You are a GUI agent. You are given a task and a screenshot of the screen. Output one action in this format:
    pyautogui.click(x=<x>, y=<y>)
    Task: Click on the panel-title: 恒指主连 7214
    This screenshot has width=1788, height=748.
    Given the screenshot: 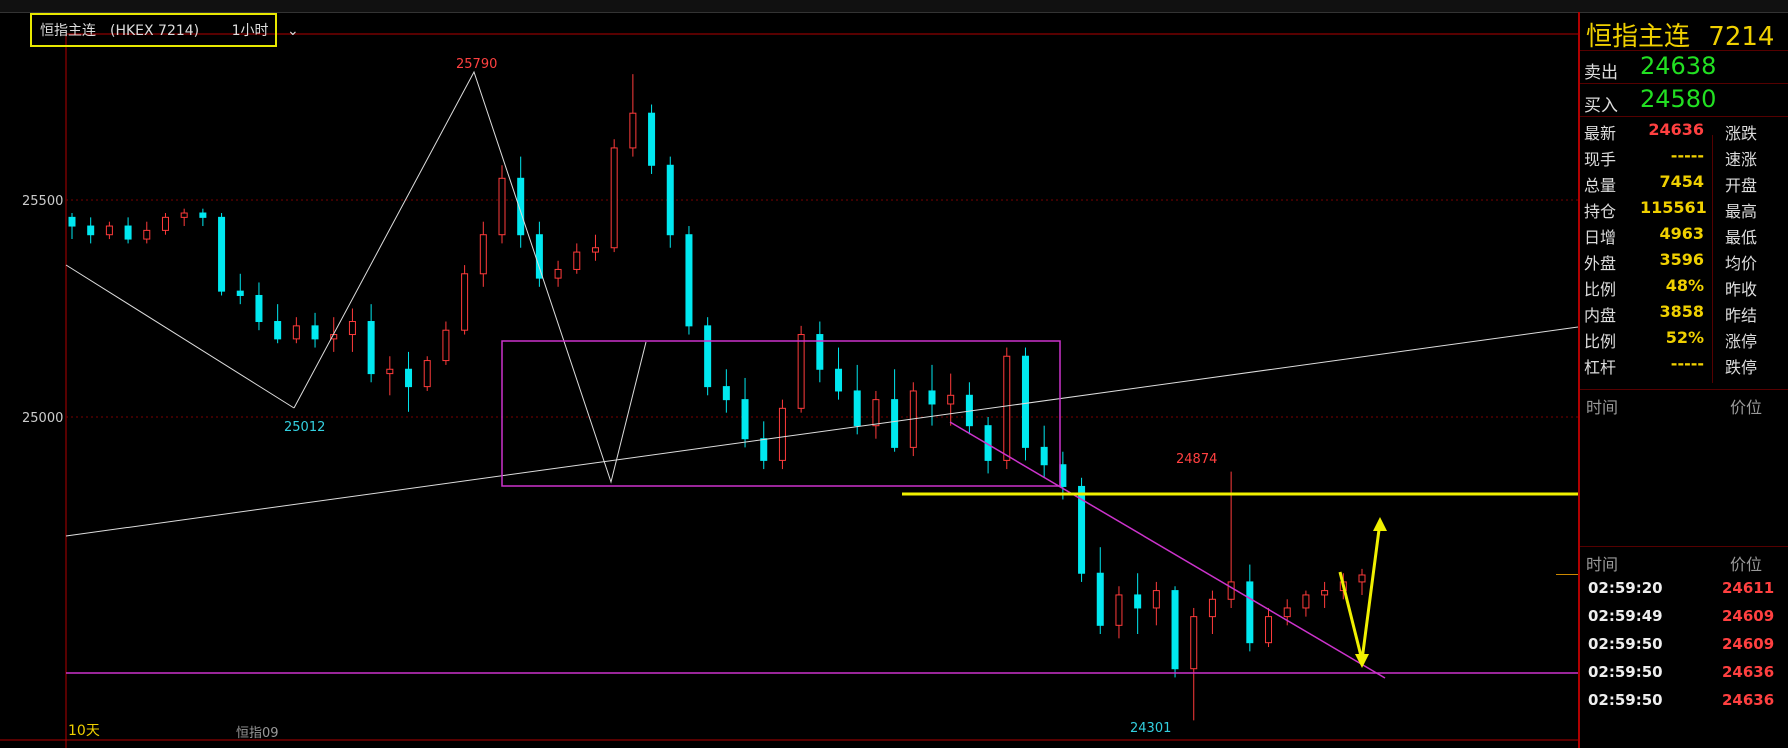 What is the action you would take?
    pyautogui.click(x=1684, y=32)
    